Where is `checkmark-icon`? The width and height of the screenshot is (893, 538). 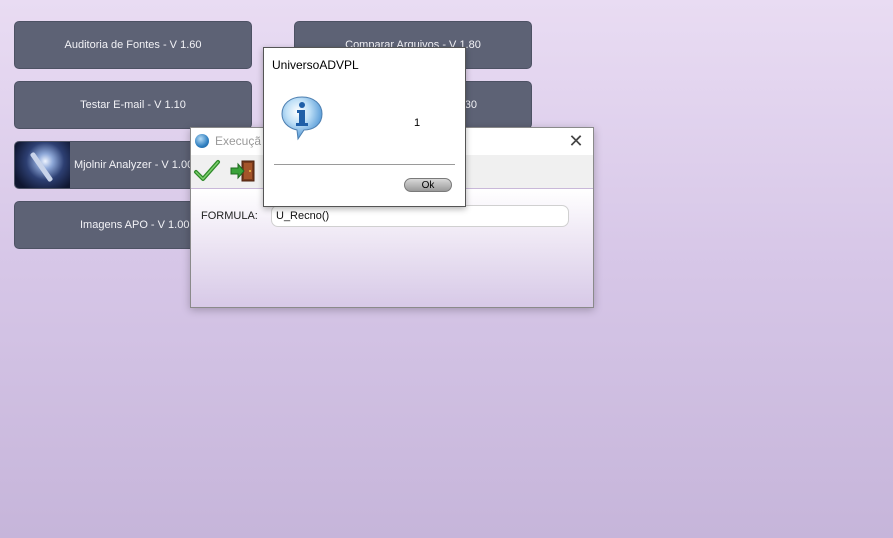 checkmark-icon is located at coordinates (207, 170).